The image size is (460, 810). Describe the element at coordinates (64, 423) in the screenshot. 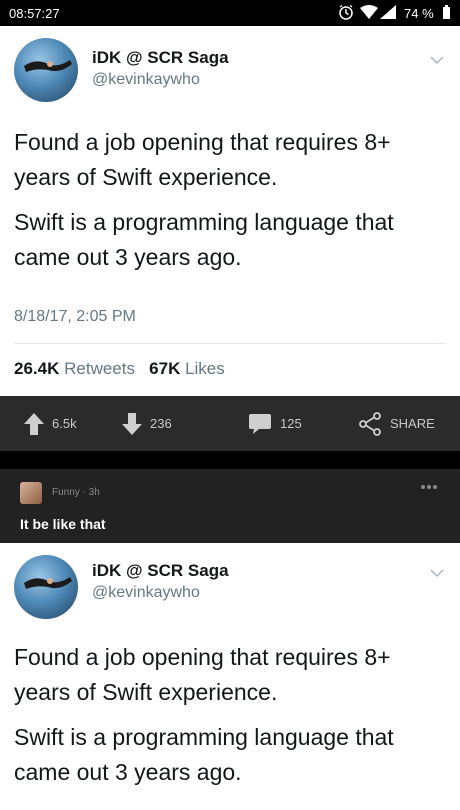

I see `upvote-count: 6.5k` at that location.